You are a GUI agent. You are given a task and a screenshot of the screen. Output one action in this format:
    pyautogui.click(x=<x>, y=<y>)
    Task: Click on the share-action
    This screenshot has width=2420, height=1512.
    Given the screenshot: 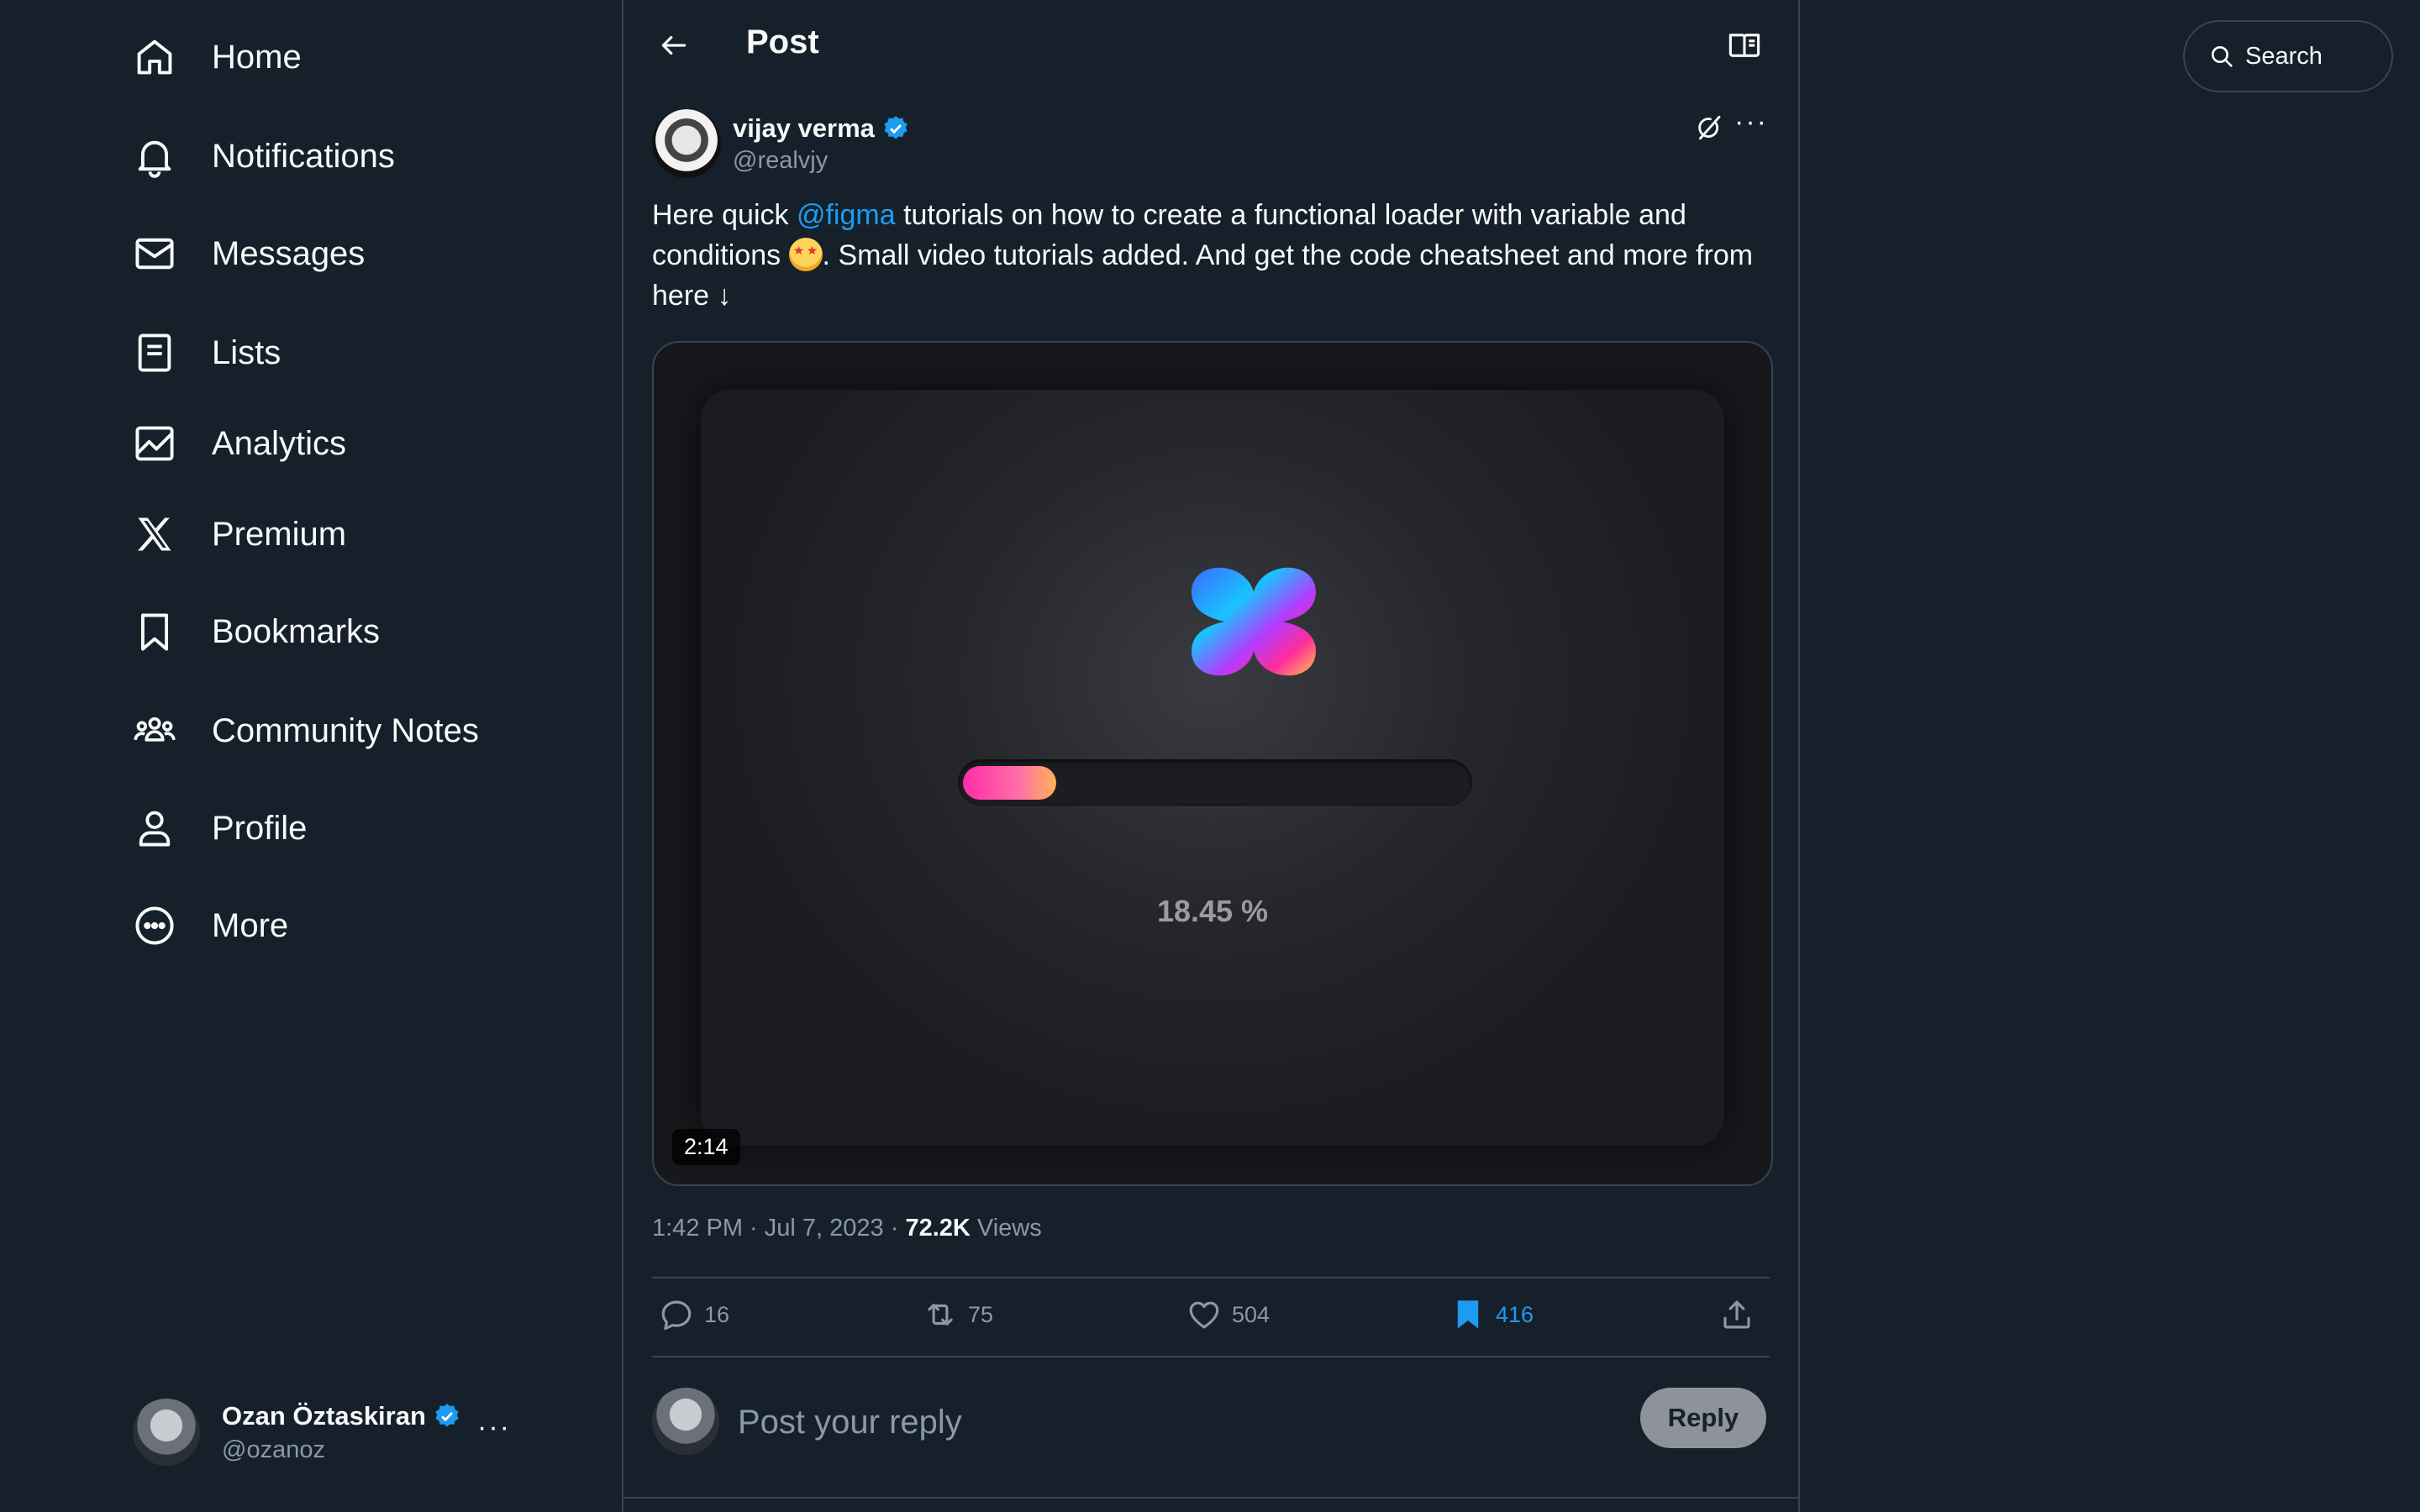 What is the action you would take?
    pyautogui.click(x=1737, y=1314)
    